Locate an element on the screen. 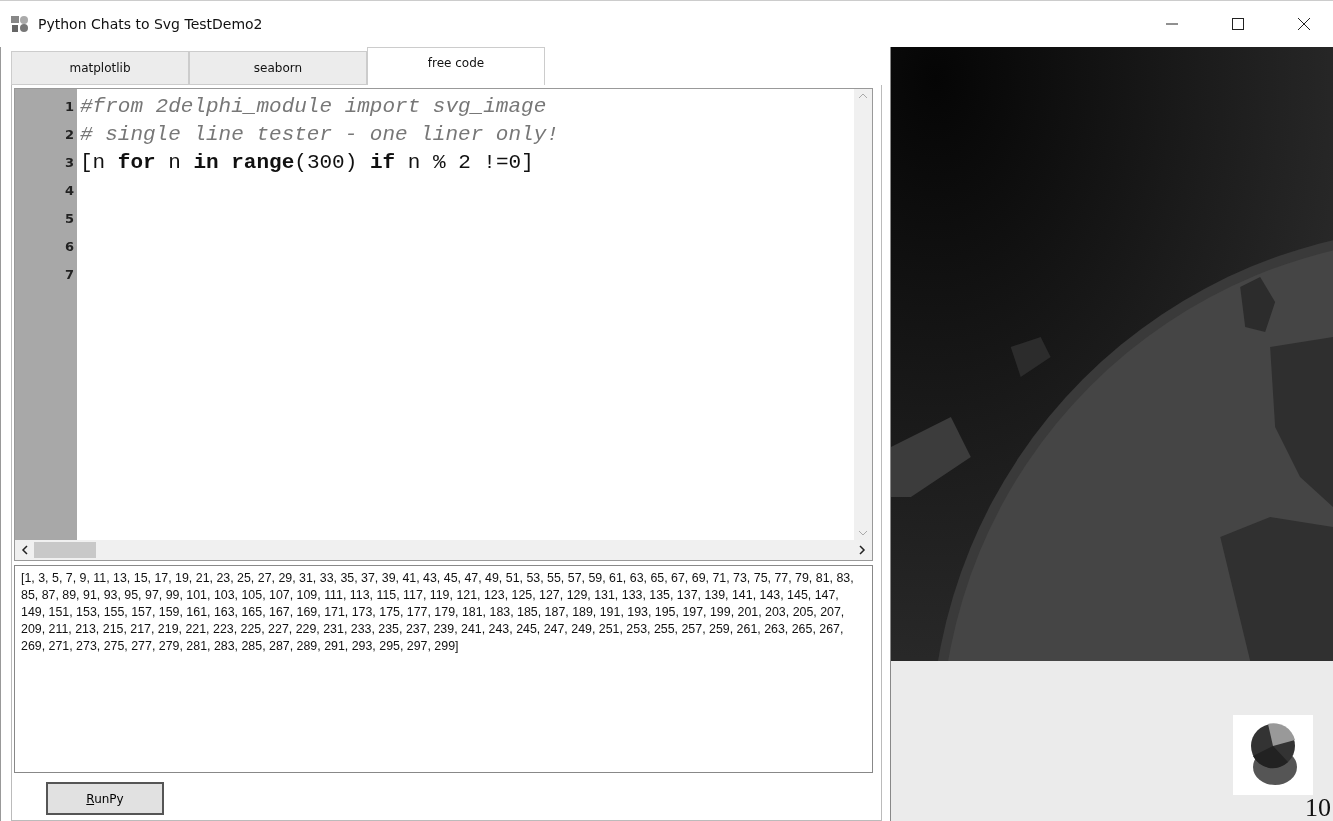 The image size is (1333, 821). window-title: Python Chats to Svg TestDemo2 is located at coordinates (151, 24).